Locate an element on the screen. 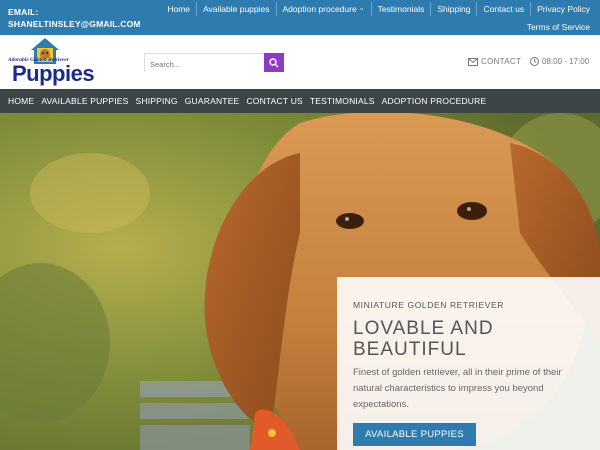 The height and width of the screenshot is (450, 600). chevron-down-icon: ⌄ is located at coordinates (361, 8).